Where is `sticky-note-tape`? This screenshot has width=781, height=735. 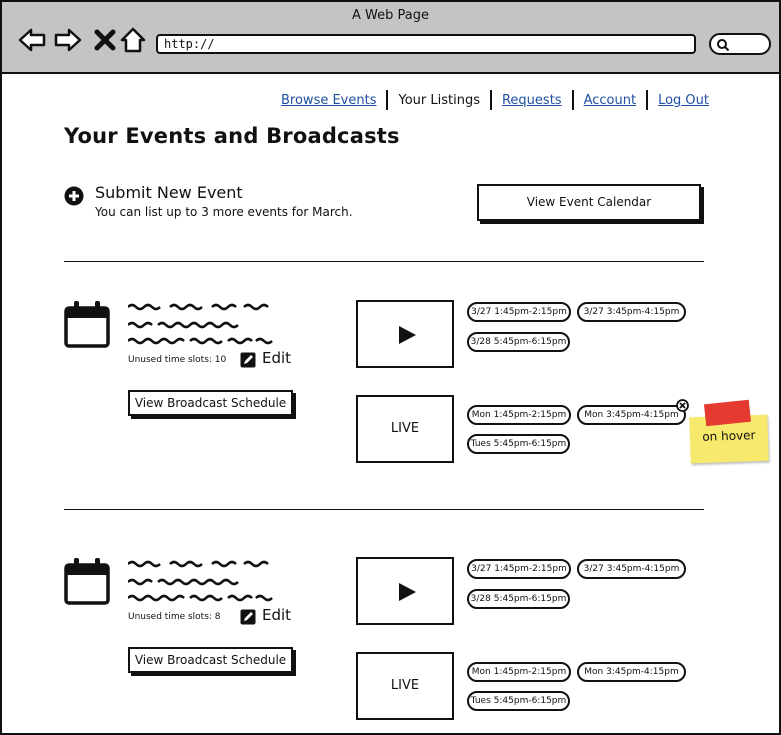
sticky-note-tape is located at coordinates (727, 413).